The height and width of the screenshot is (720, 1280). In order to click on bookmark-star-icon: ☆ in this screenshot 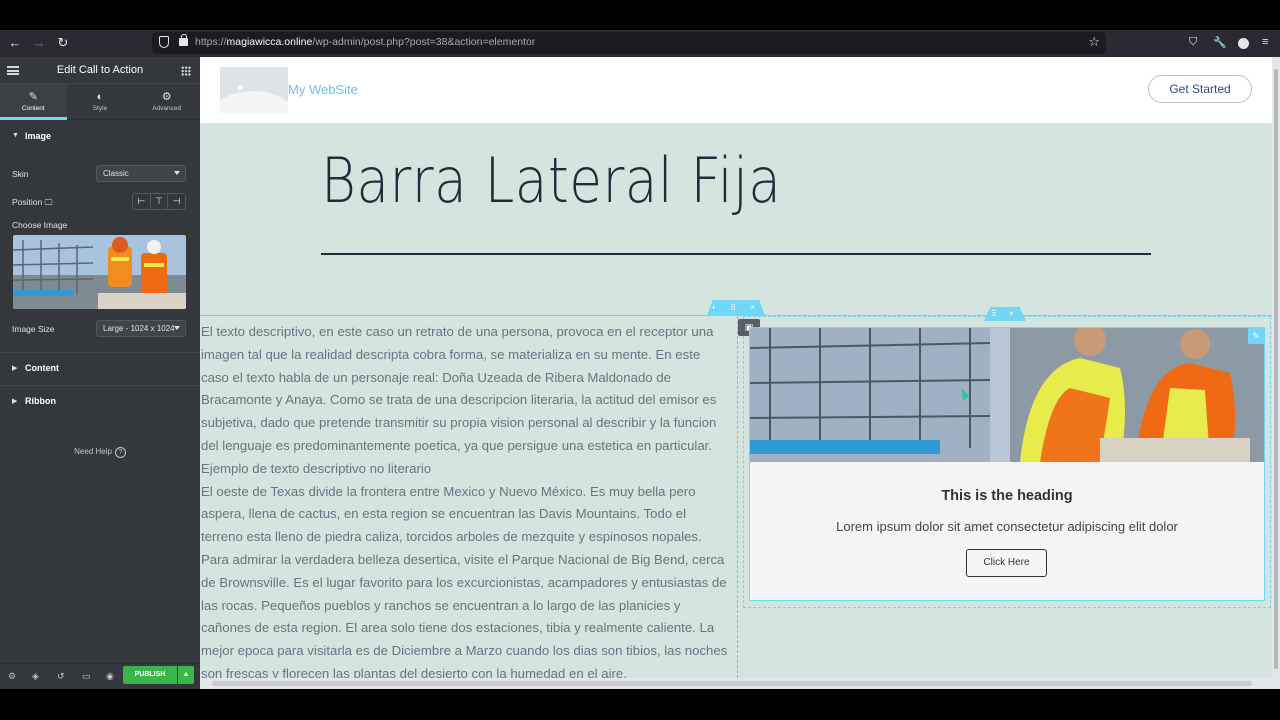, I will do `click(1094, 42)`.